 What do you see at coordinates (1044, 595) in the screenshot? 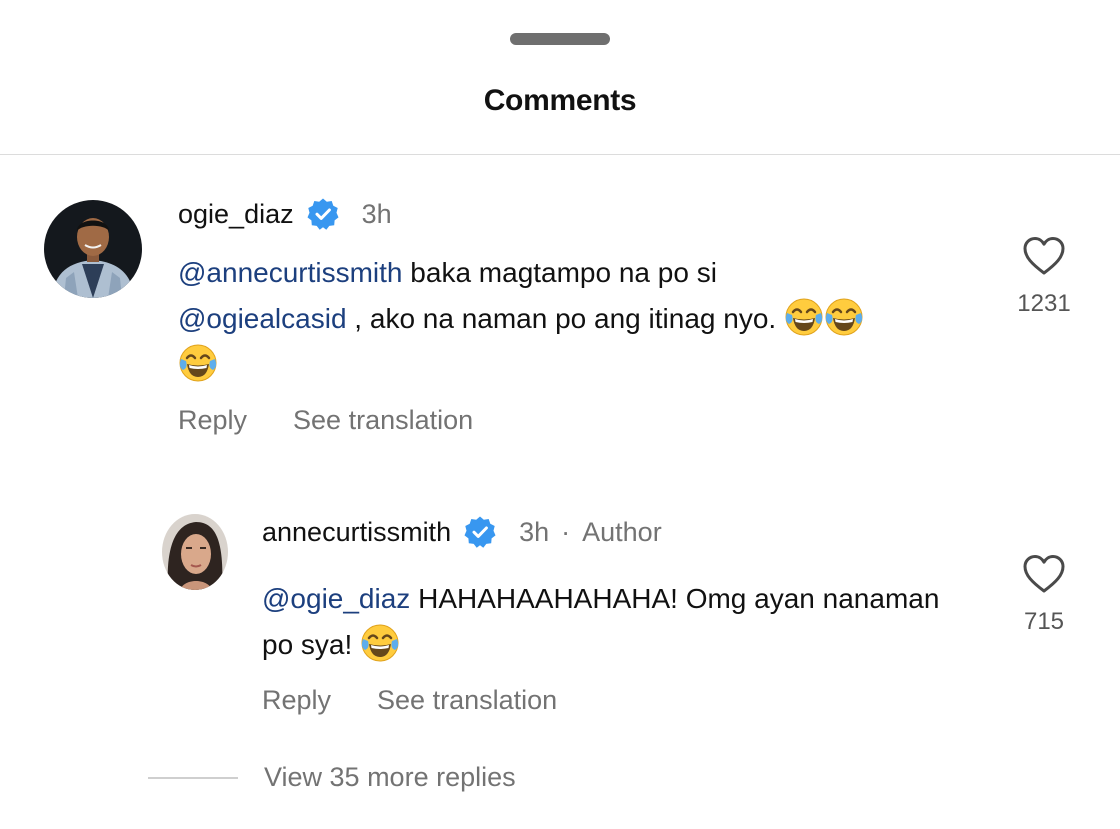
I see `like-block: 715` at bounding box center [1044, 595].